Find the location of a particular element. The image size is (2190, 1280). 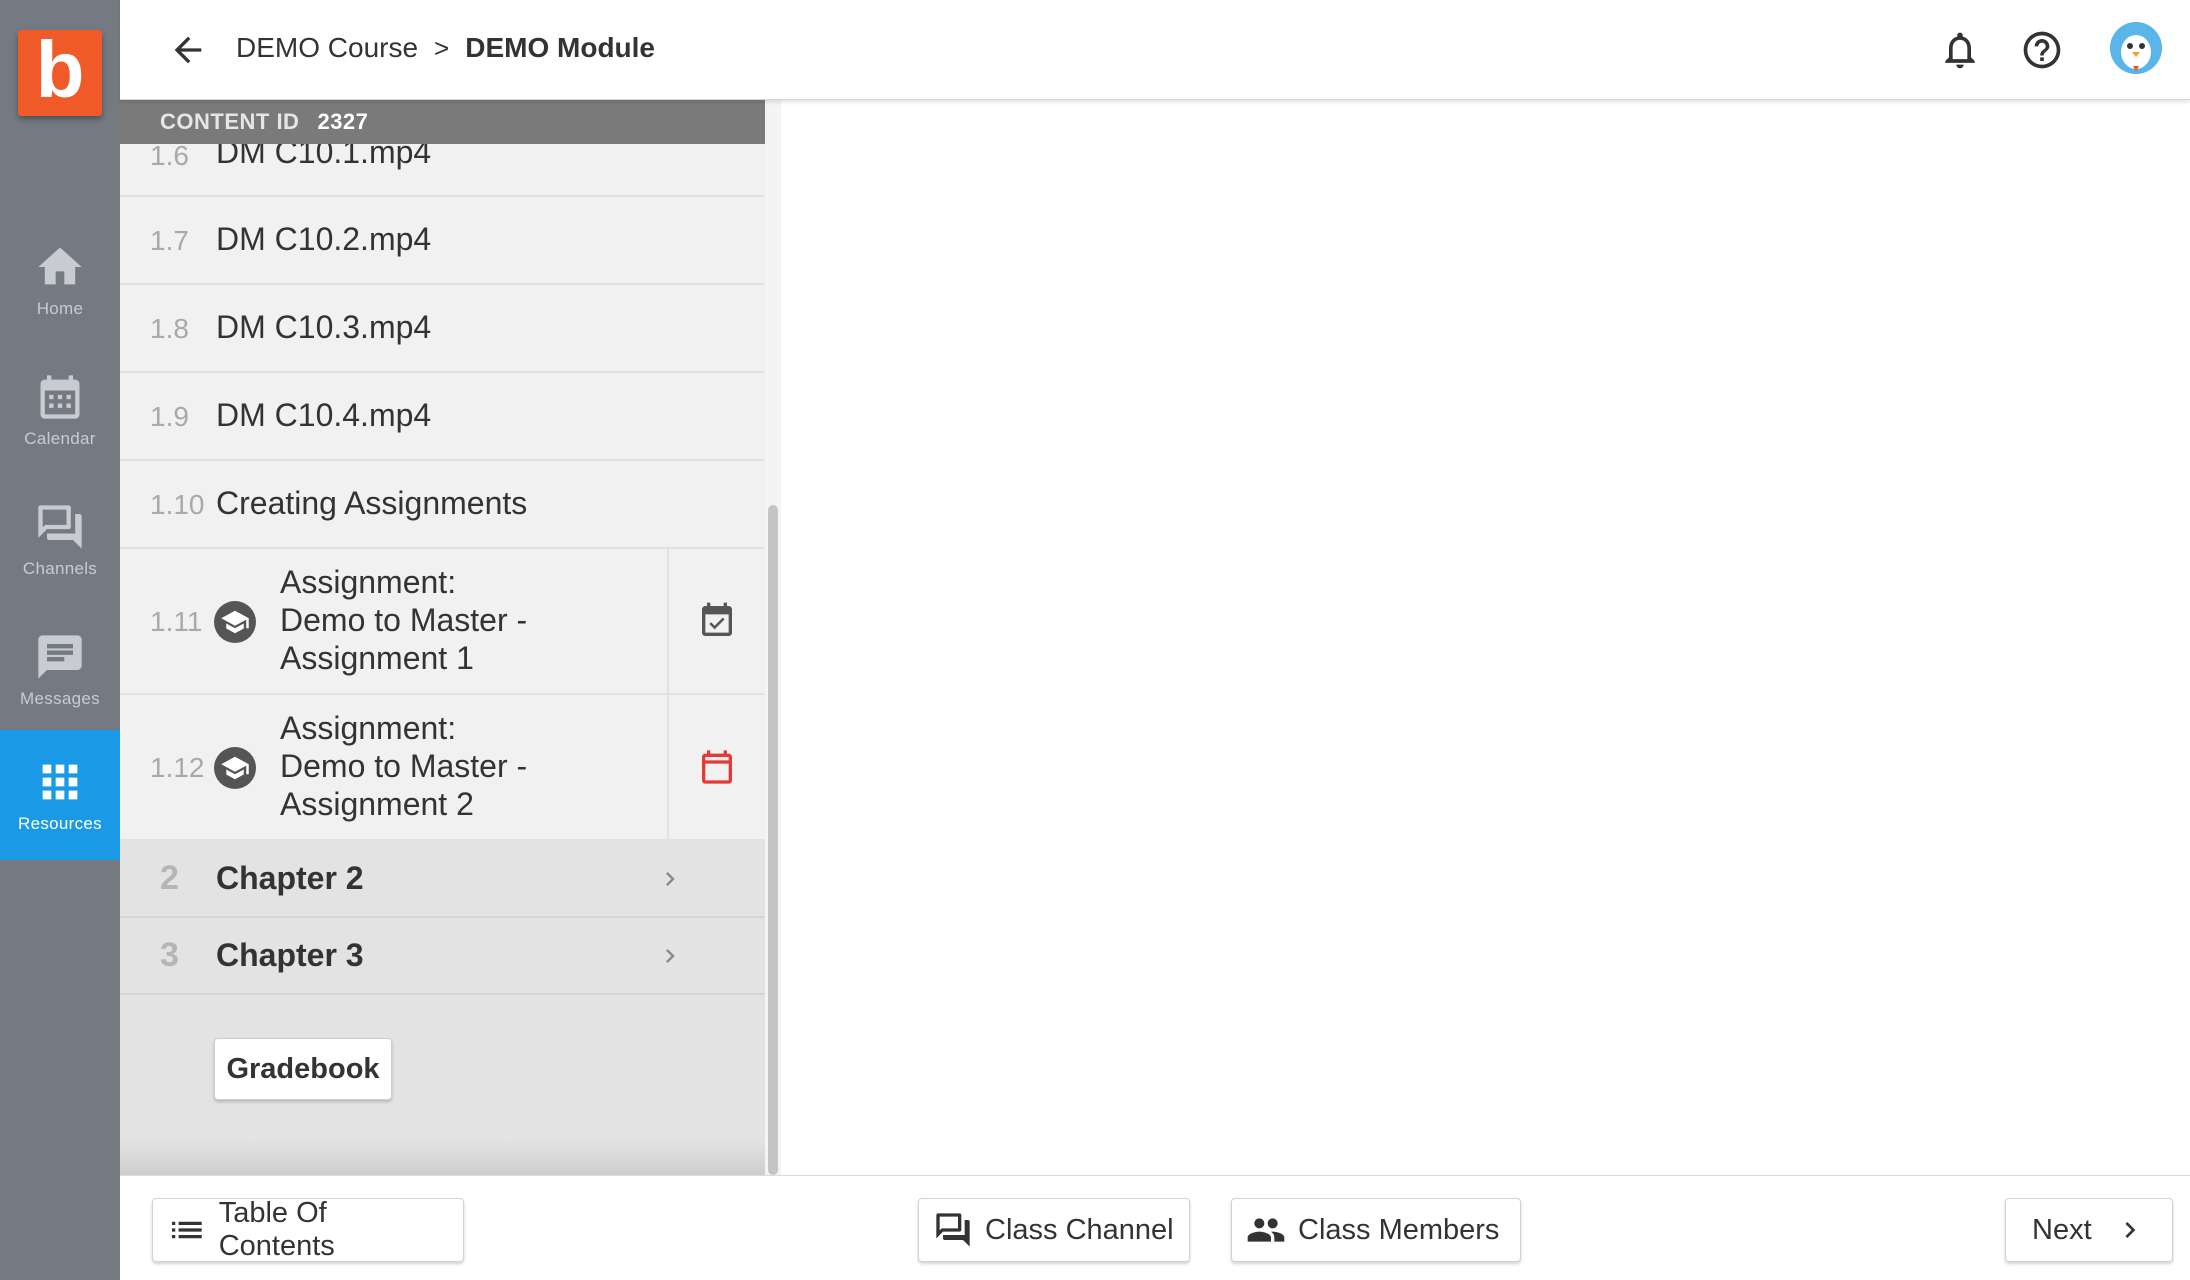

class-members-label: Class Members is located at coordinates (1399, 1229).